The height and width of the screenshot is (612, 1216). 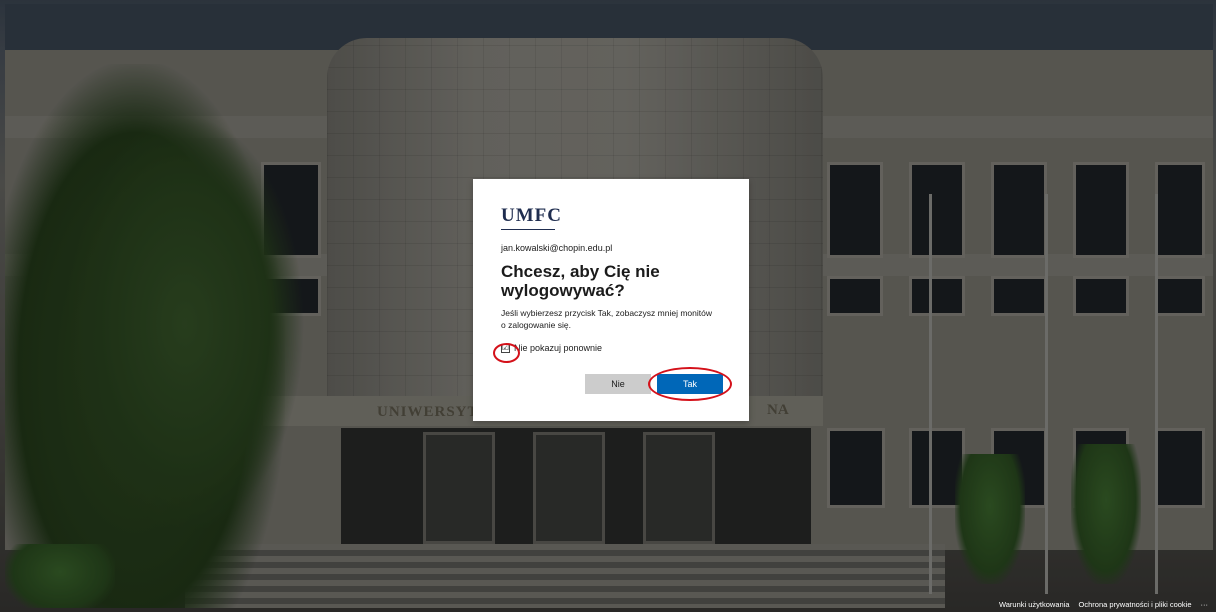 What do you see at coordinates (690, 384) in the screenshot?
I see `yes-button-highlight-circle` at bounding box center [690, 384].